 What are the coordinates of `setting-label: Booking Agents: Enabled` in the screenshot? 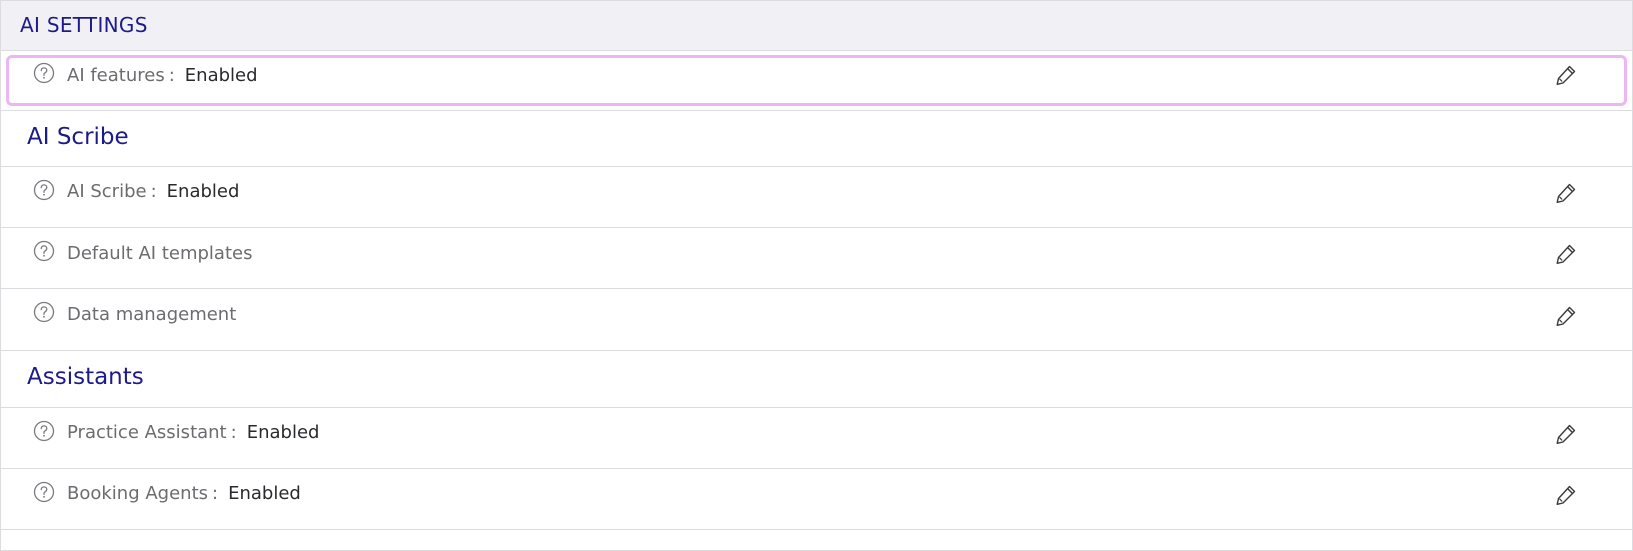 It's located at (184, 493).